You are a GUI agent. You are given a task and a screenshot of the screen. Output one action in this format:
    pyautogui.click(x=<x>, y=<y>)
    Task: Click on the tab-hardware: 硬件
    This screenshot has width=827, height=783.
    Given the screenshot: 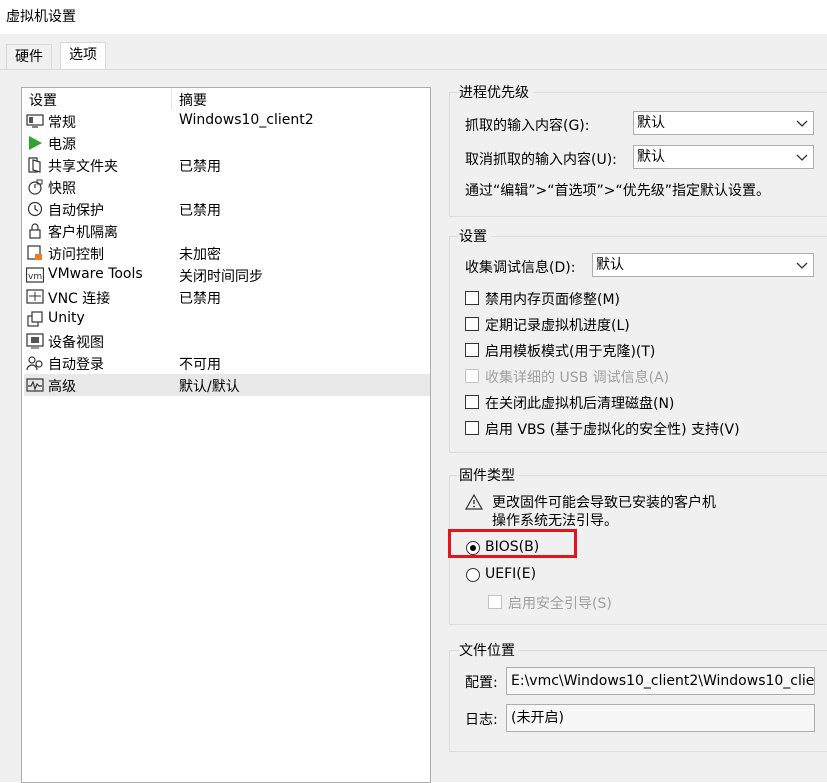 What is the action you would take?
    pyautogui.click(x=29, y=57)
    